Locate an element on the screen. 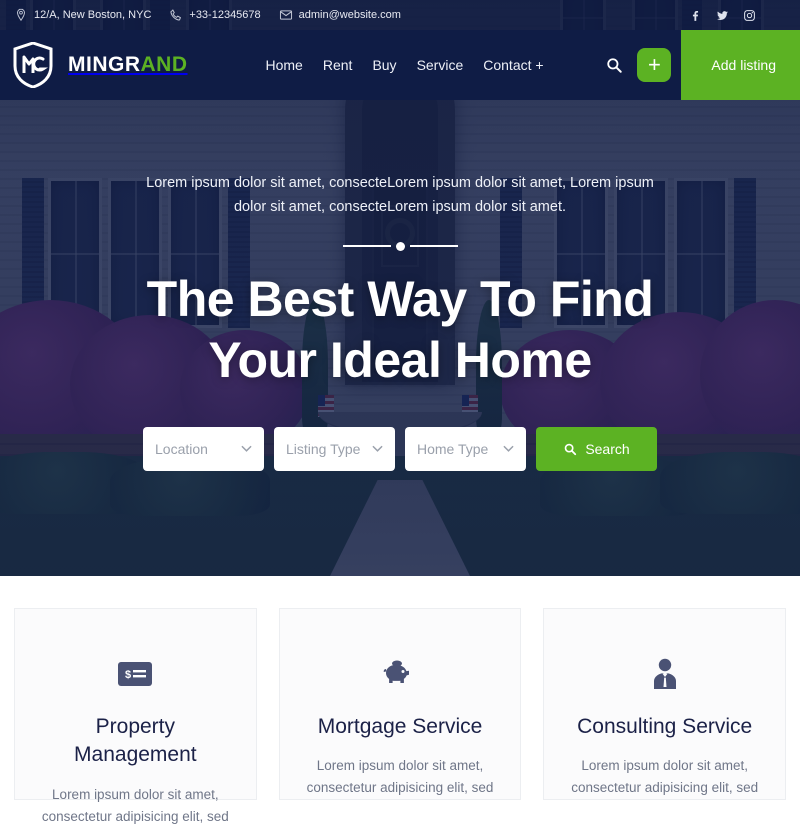 The width and height of the screenshot is (800, 827). add-listing-plus-button: + is located at coordinates (654, 65).